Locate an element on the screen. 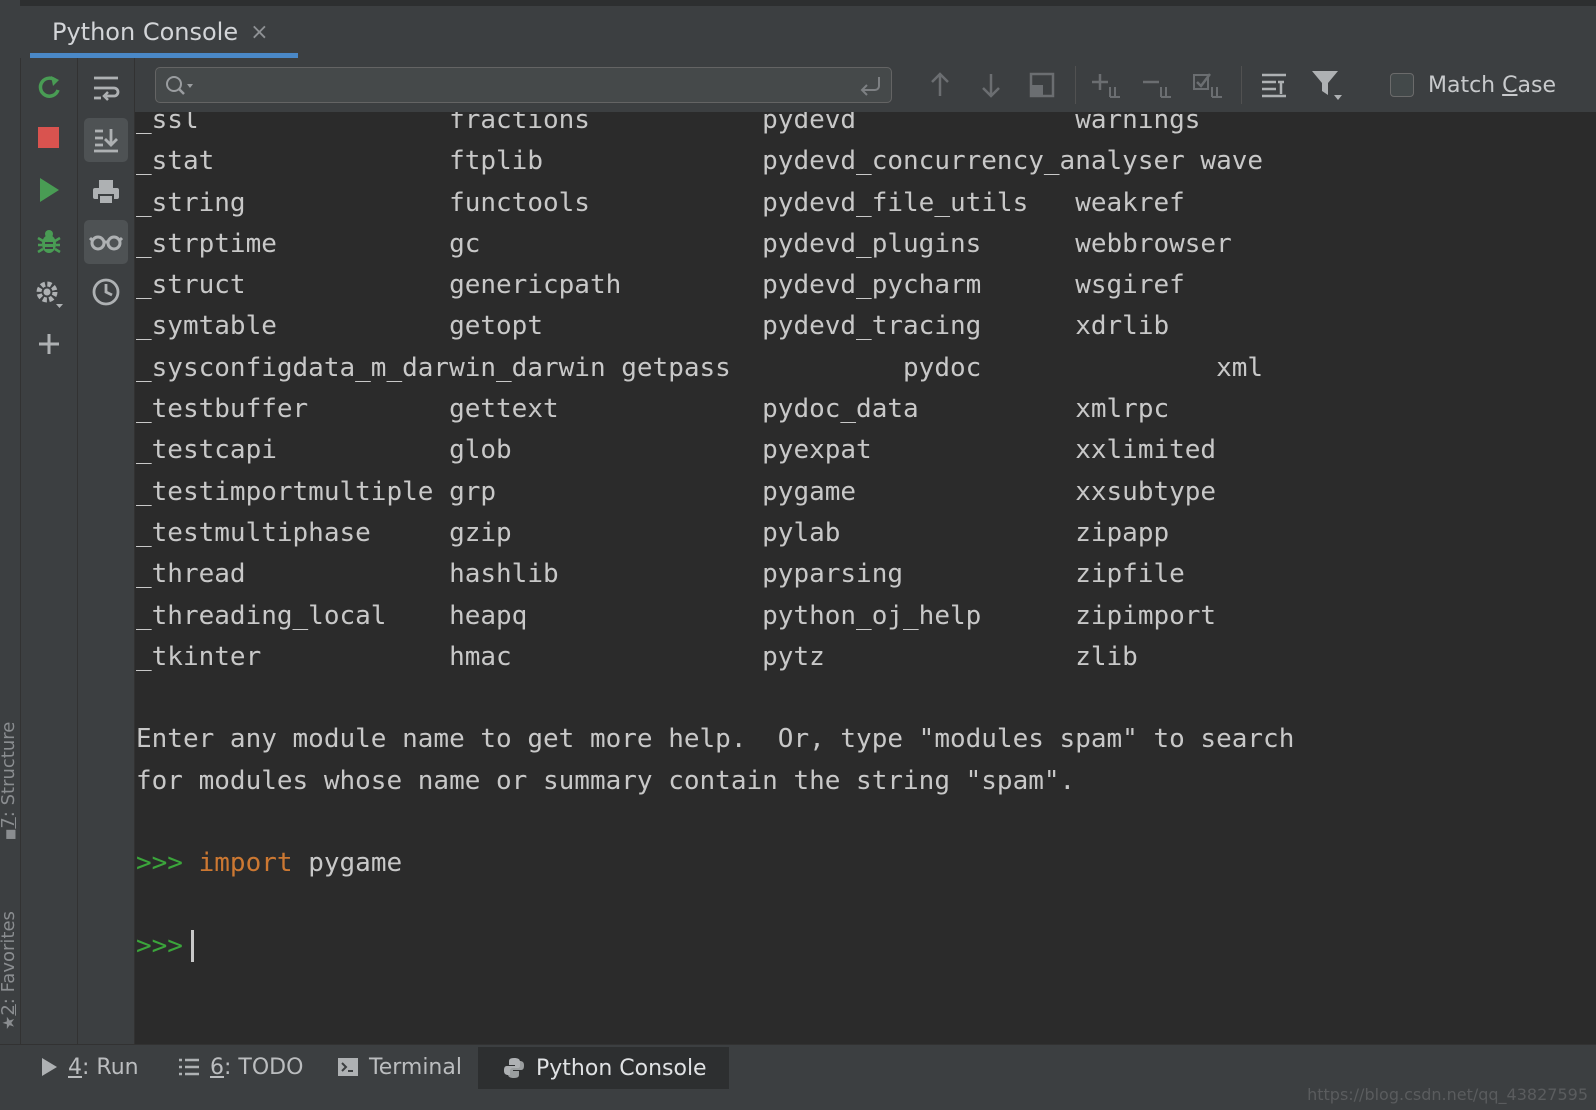  console-line: _testimportmultiple grp pygame xxsubtype is located at coordinates (676, 491).